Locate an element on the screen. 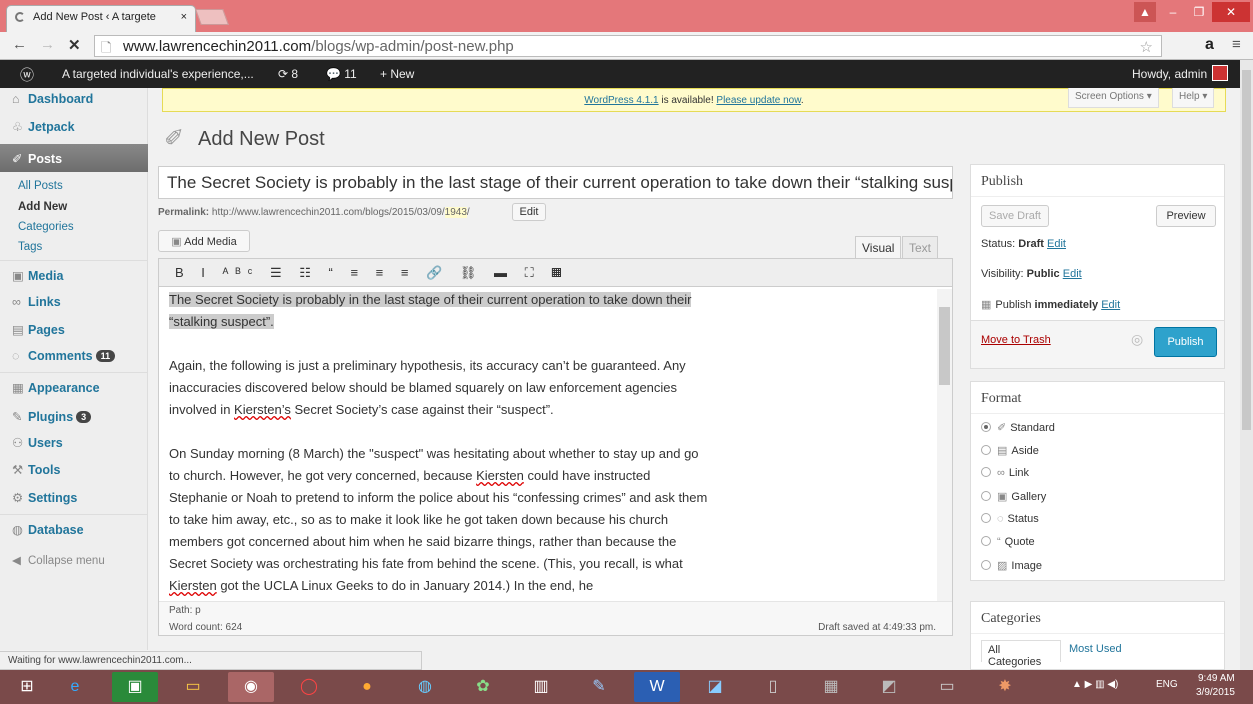 The width and height of the screenshot is (1253, 704). sidebar-item-posts: ✐ Posts is located at coordinates (74, 158).